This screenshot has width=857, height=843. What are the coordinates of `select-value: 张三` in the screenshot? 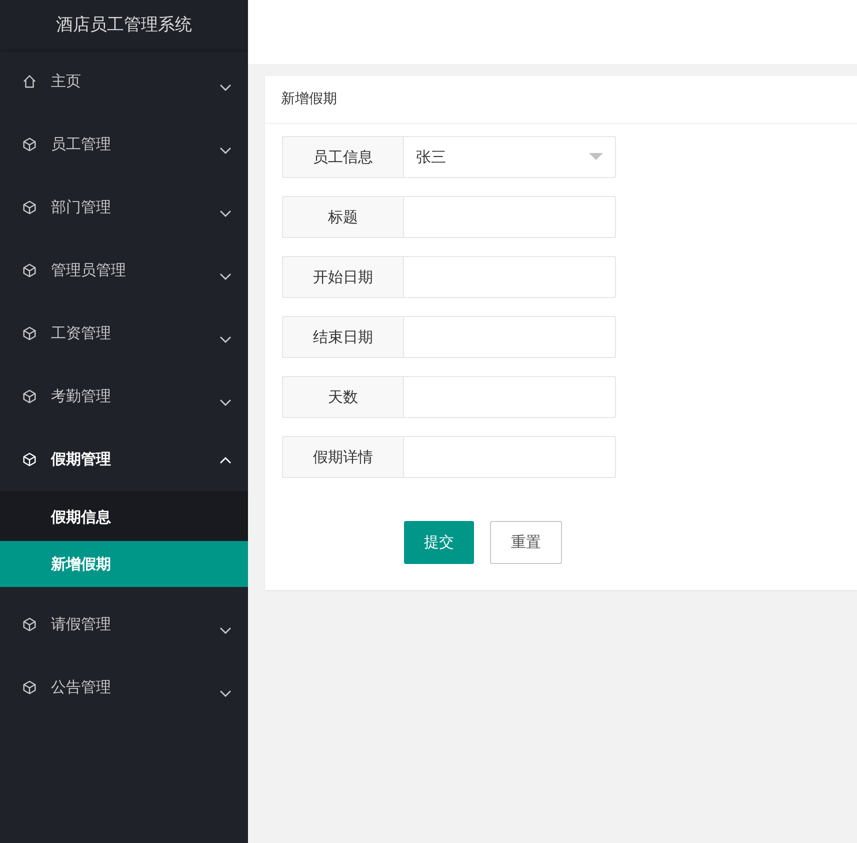 It's located at (431, 157).